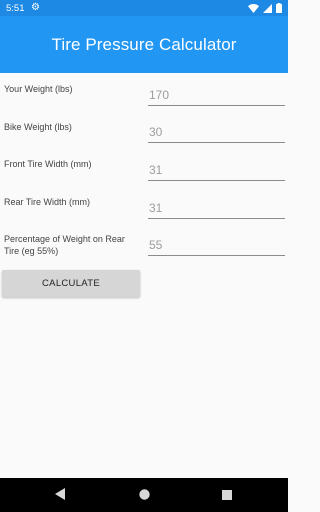 The width and height of the screenshot is (320, 512). I want to click on rear-weight-percentage-input, so click(216, 244).